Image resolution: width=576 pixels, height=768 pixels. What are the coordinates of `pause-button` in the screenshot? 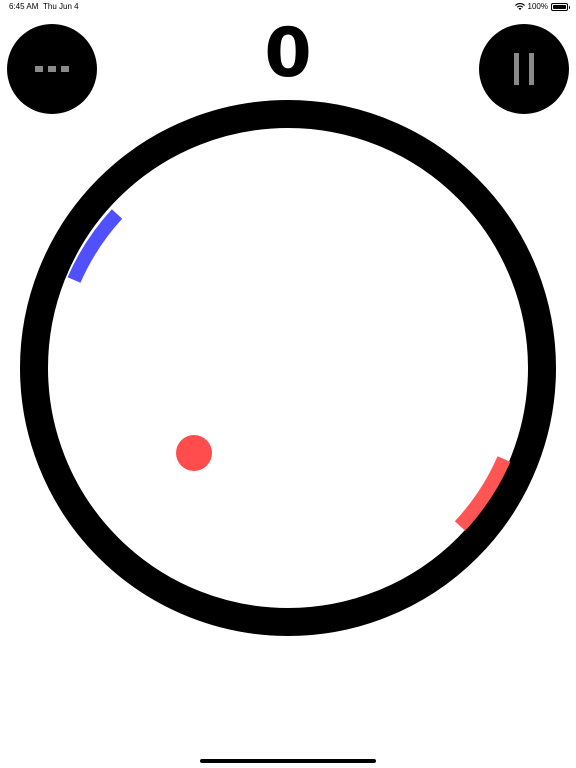 It's located at (524, 69).